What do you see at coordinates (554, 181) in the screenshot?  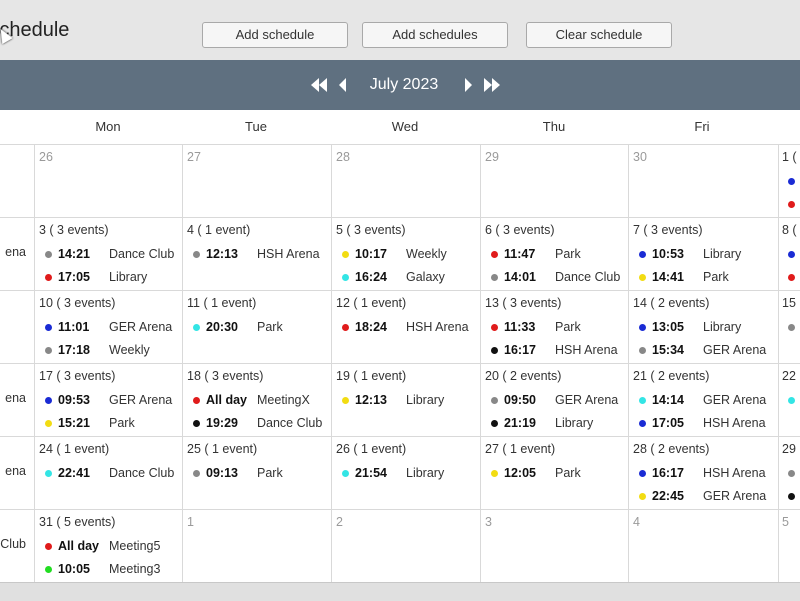 I see `day-cell: 29` at bounding box center [554, 181].